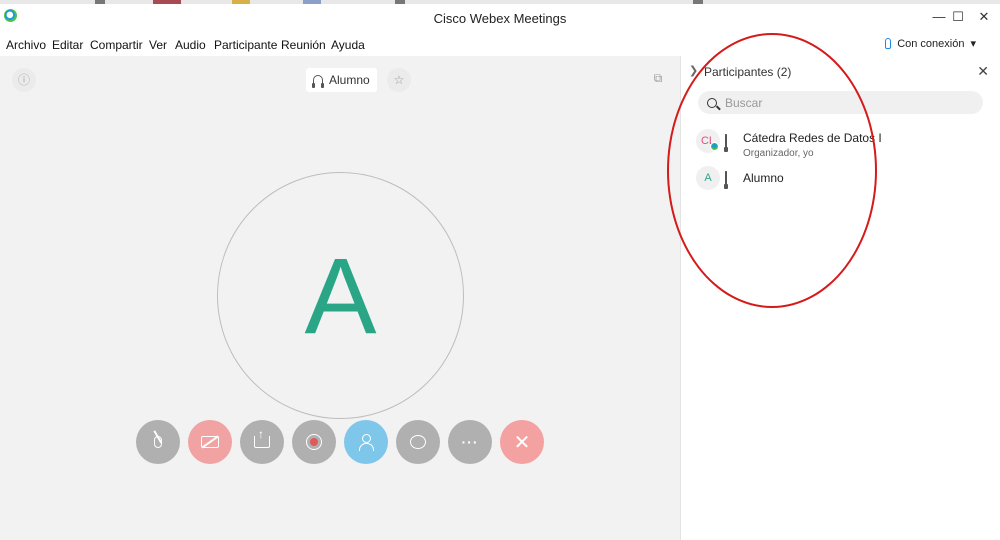 This screenshot has width=1000, height=540. What do you see at coordinates (245, 45) in the screenshot?
I see `menu-participante: Participante` at bounding box center [245, 45].